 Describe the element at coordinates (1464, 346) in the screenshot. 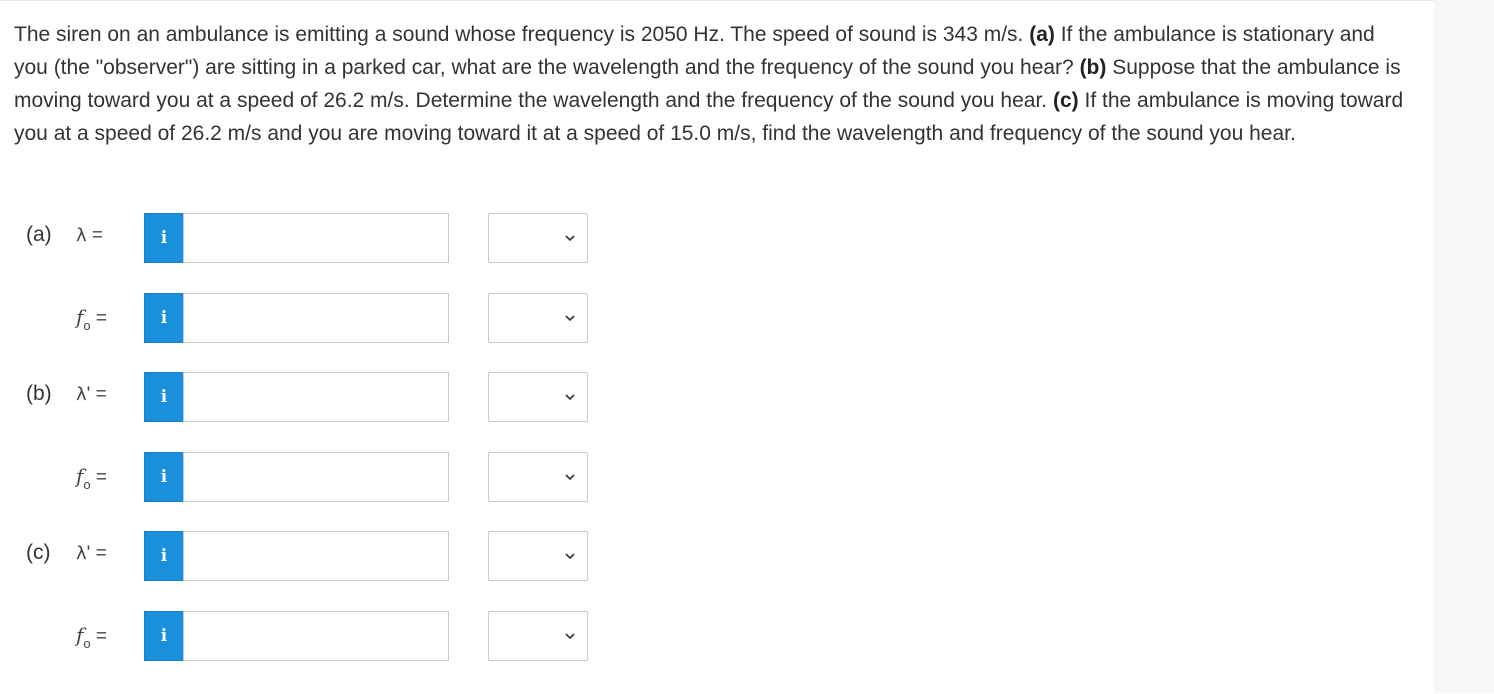

I see `right-gutter` at that location.